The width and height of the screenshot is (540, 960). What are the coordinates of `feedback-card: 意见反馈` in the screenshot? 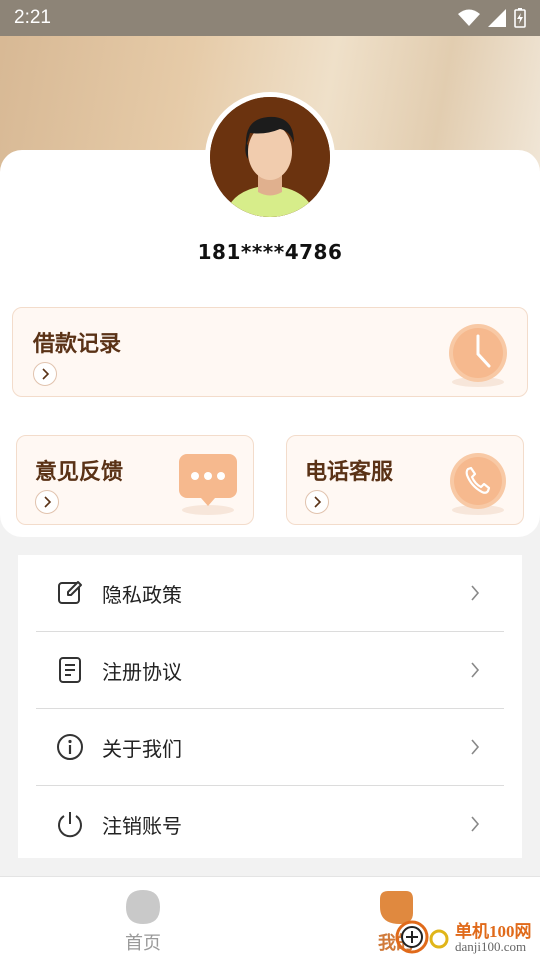 It's located at (135, 480).